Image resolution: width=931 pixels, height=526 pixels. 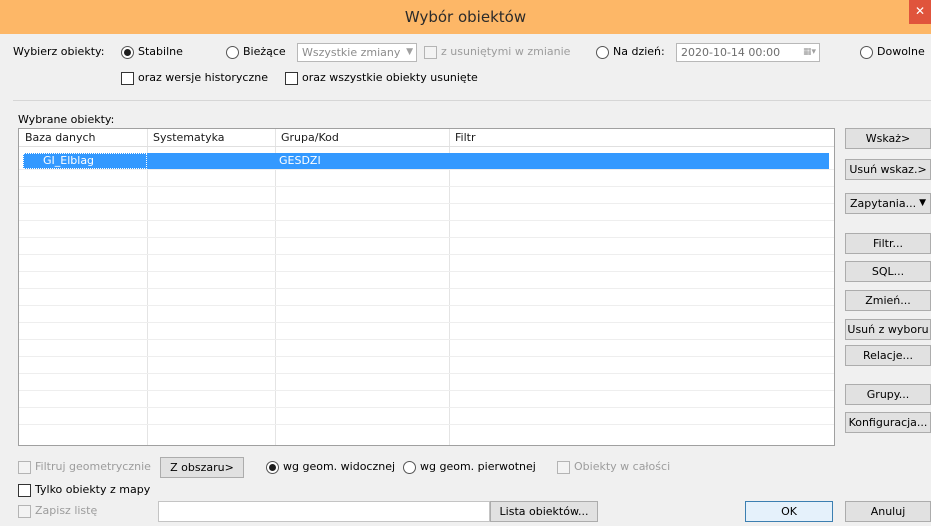 What do you see at coordinates (602, 52) in the screenshot?
I see `radio-on-date` at bounding box center [602, 52].